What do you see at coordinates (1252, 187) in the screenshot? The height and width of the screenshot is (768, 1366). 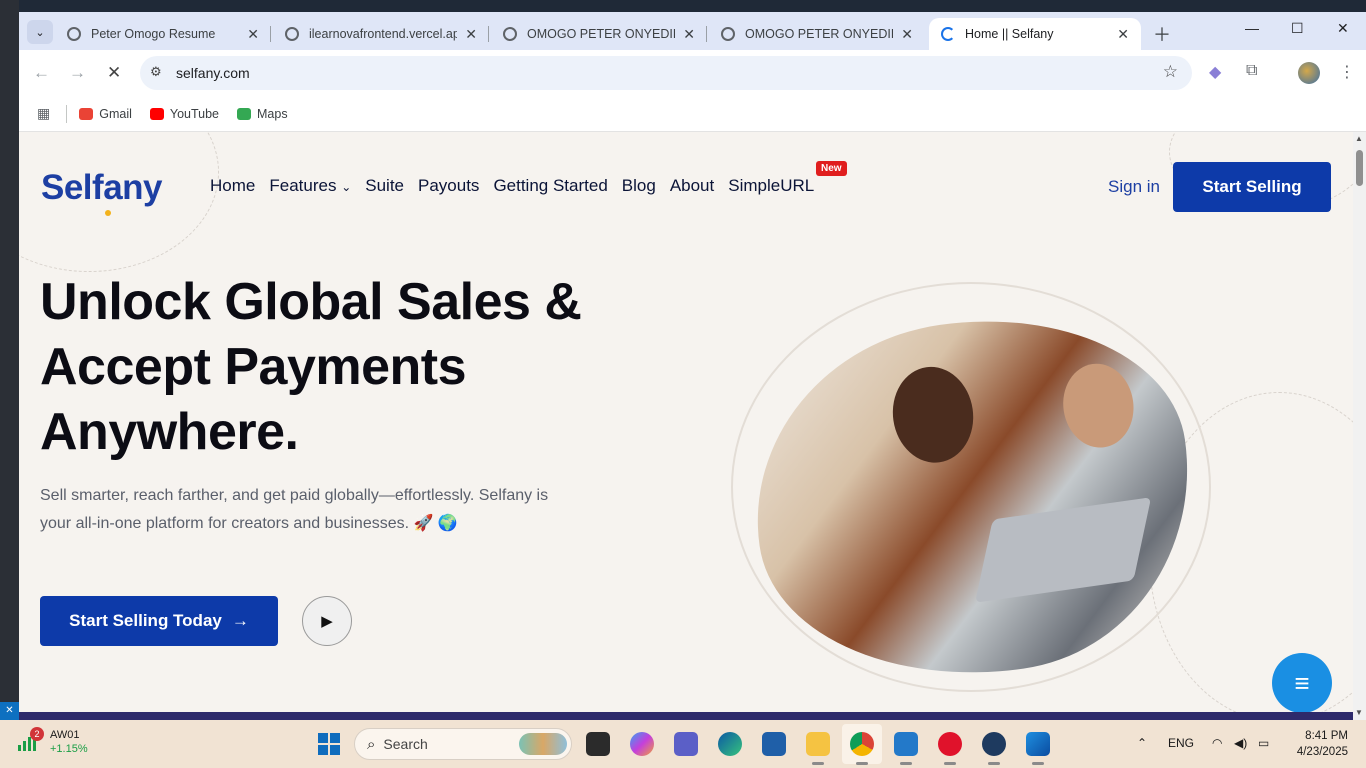 I see `start-selling-button: Start Selling` at bounding box center [1252, 187].